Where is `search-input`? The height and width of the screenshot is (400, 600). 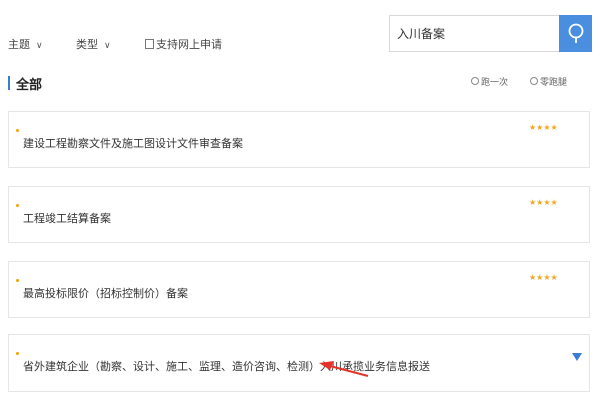 search-input is located at coordinates (474, 33).